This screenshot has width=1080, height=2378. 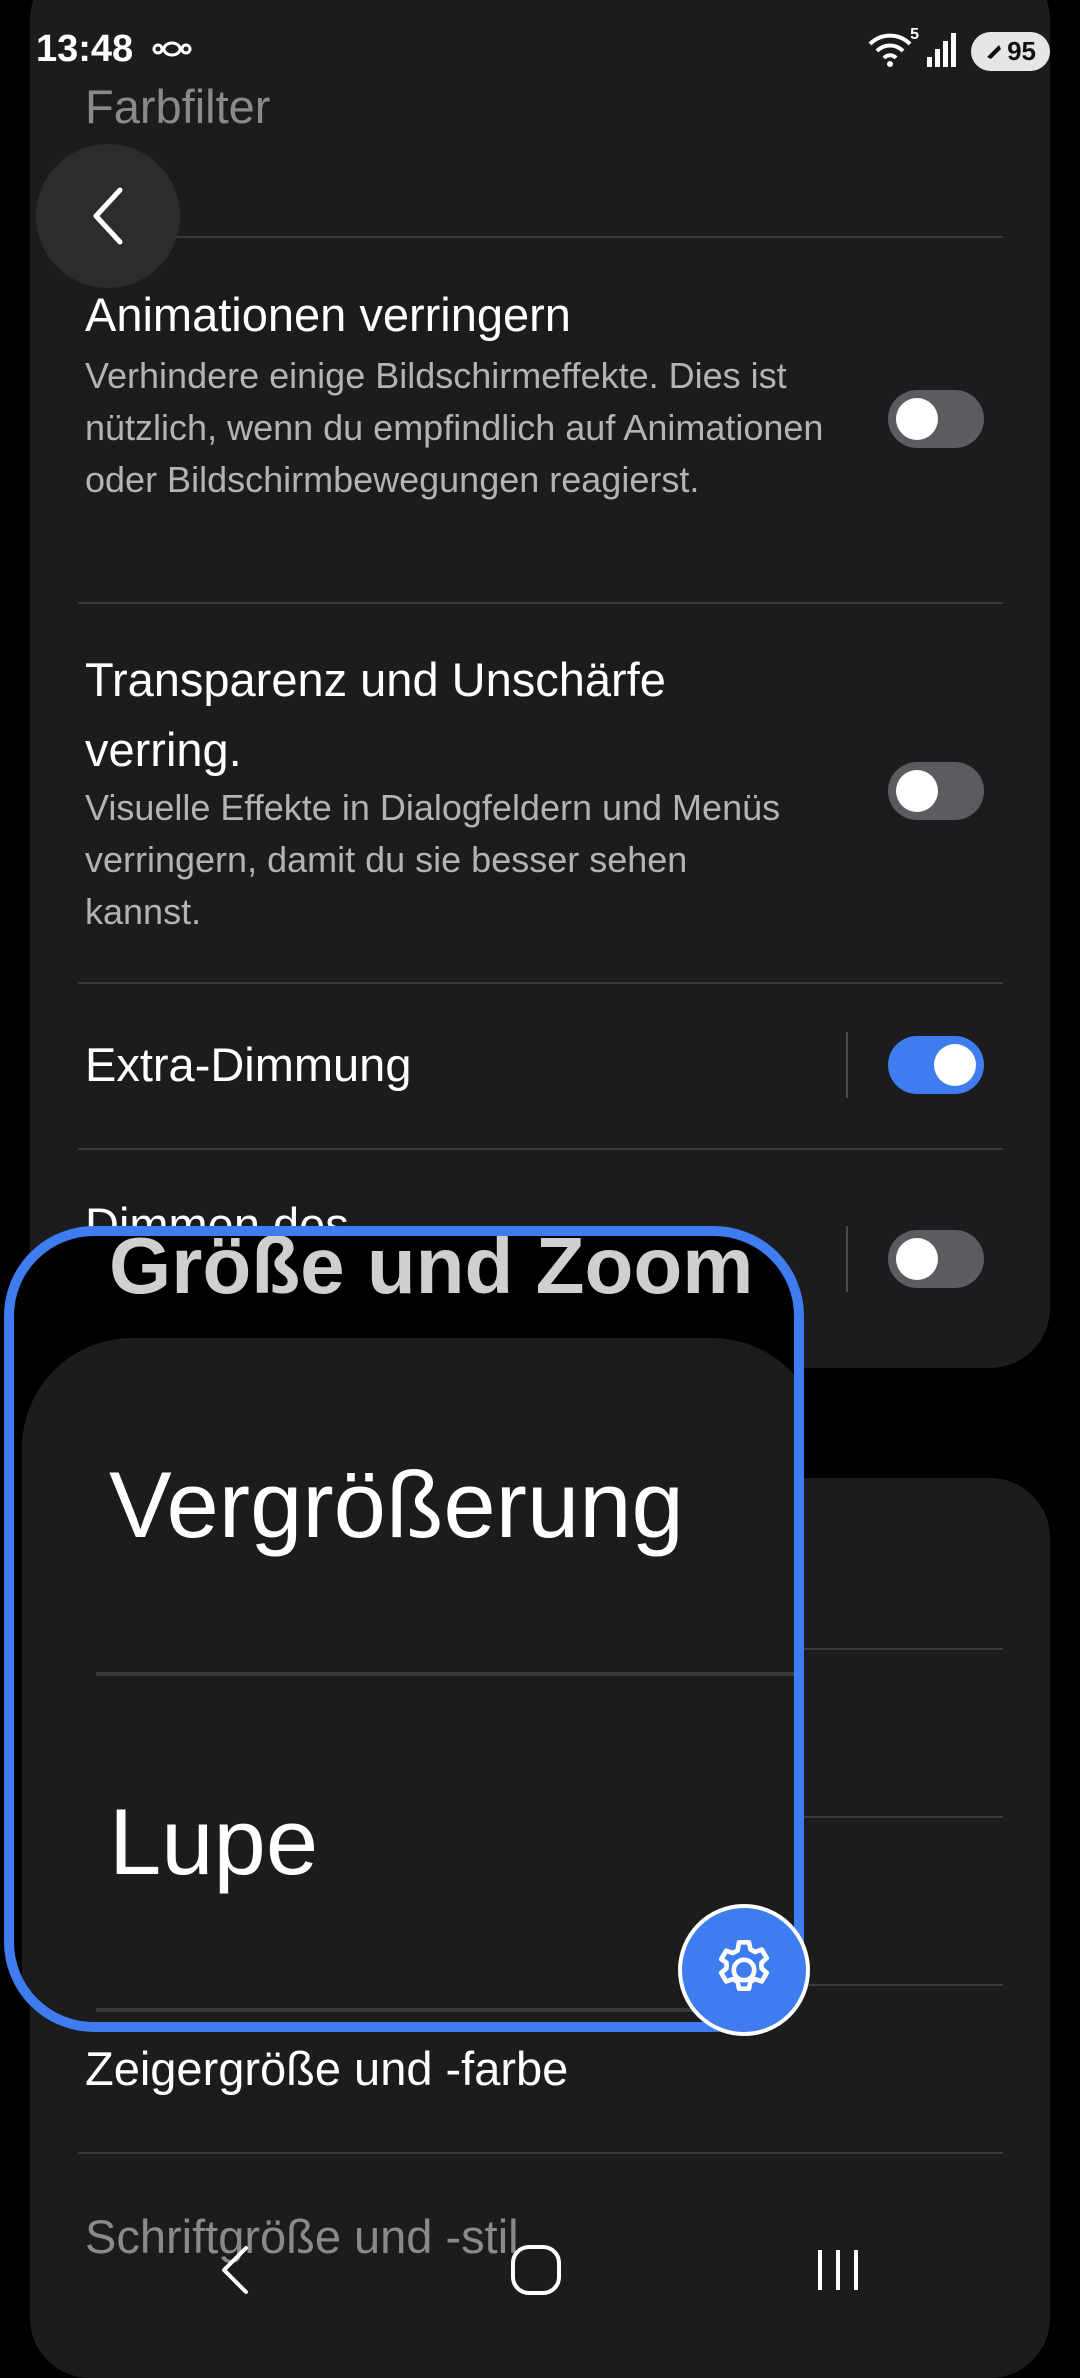 I want to click on nav-recents-button, so click(x=838, y=2272).